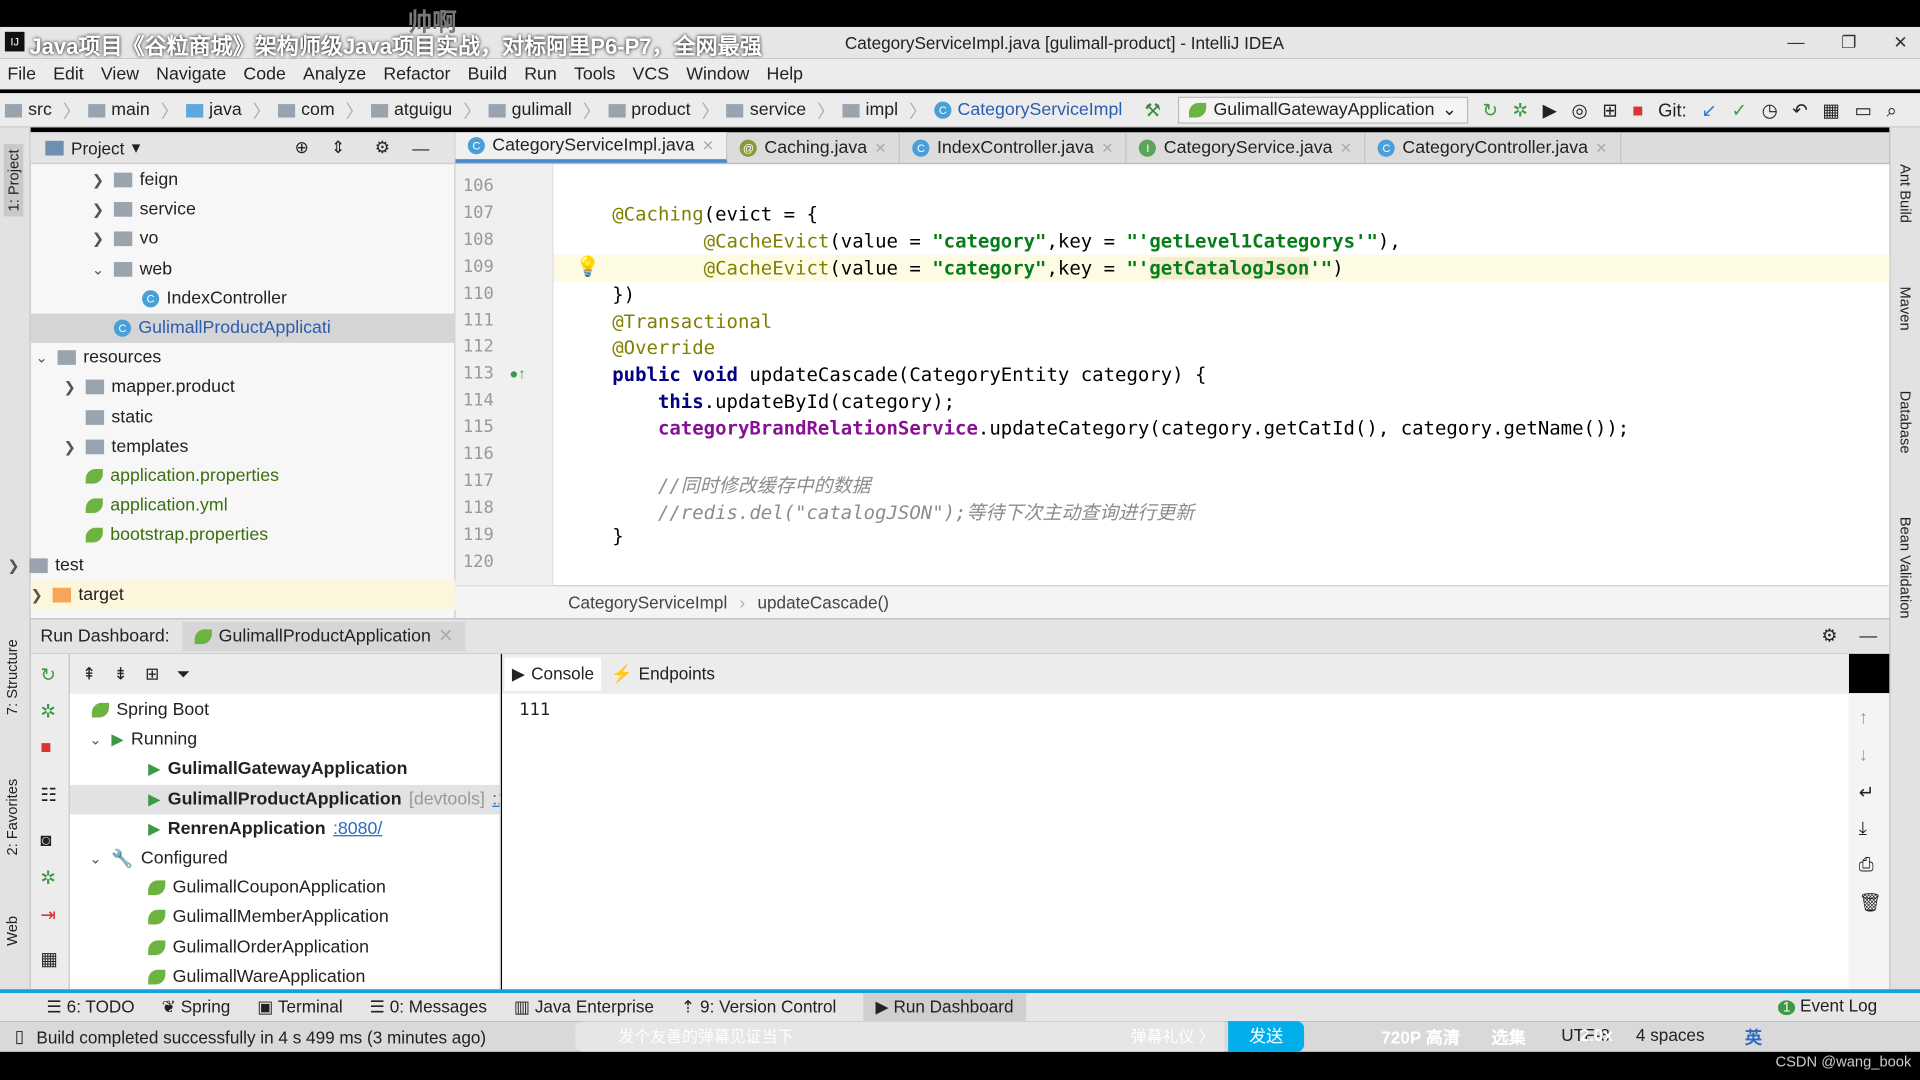 Image resolution: width=1920 pixels, height=1080 pixels. I want to click on coverage-icon: ▶, so click(1550, 110).